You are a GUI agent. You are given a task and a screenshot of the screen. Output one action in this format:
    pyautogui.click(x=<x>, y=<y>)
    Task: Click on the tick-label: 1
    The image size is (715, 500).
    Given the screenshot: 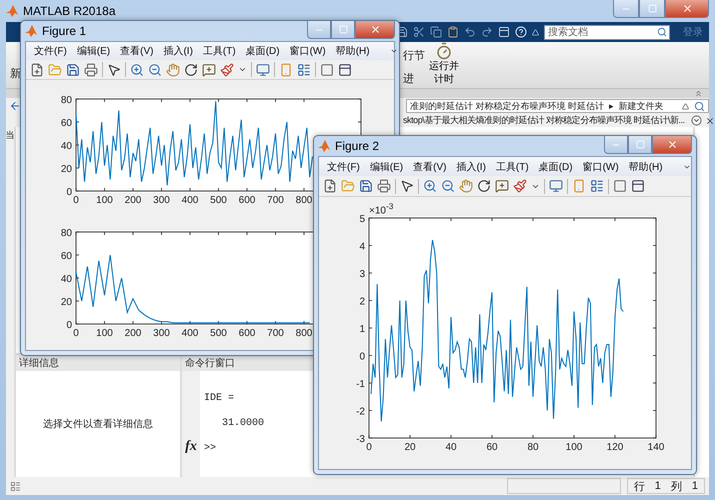 What is the action you would take?
    pyautogui.click(x=362, y=329)
    